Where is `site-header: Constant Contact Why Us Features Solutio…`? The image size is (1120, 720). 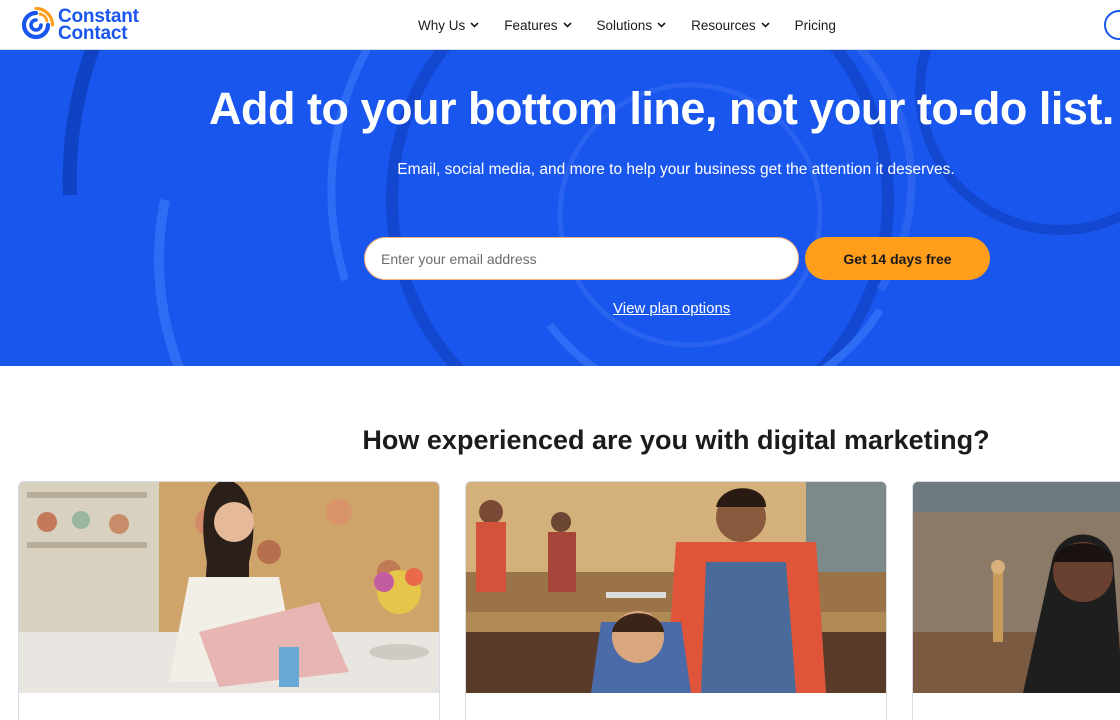
site-header: Constant Contact Why Us Features Solutio… is located at coordinates (560, 25).